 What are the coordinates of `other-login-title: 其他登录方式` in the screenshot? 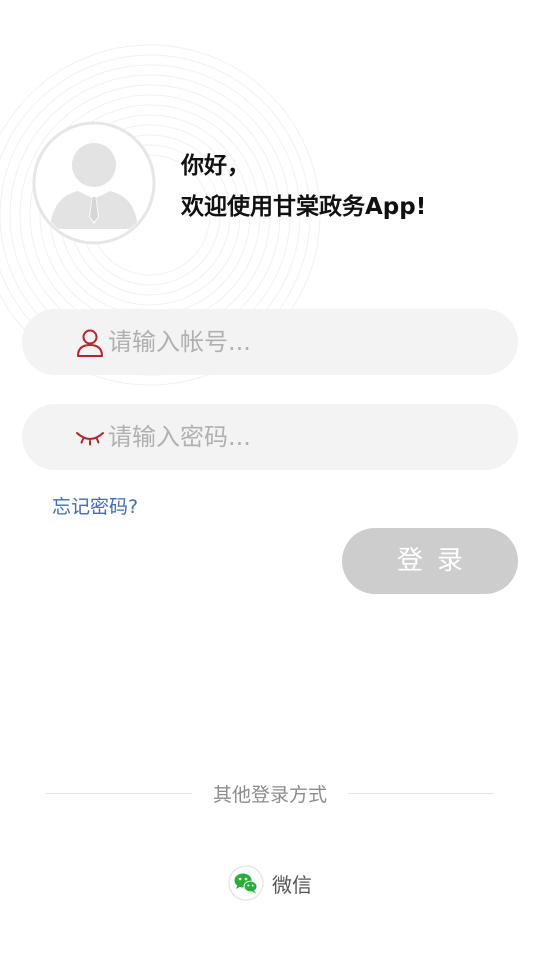 It's located at (269, 795).